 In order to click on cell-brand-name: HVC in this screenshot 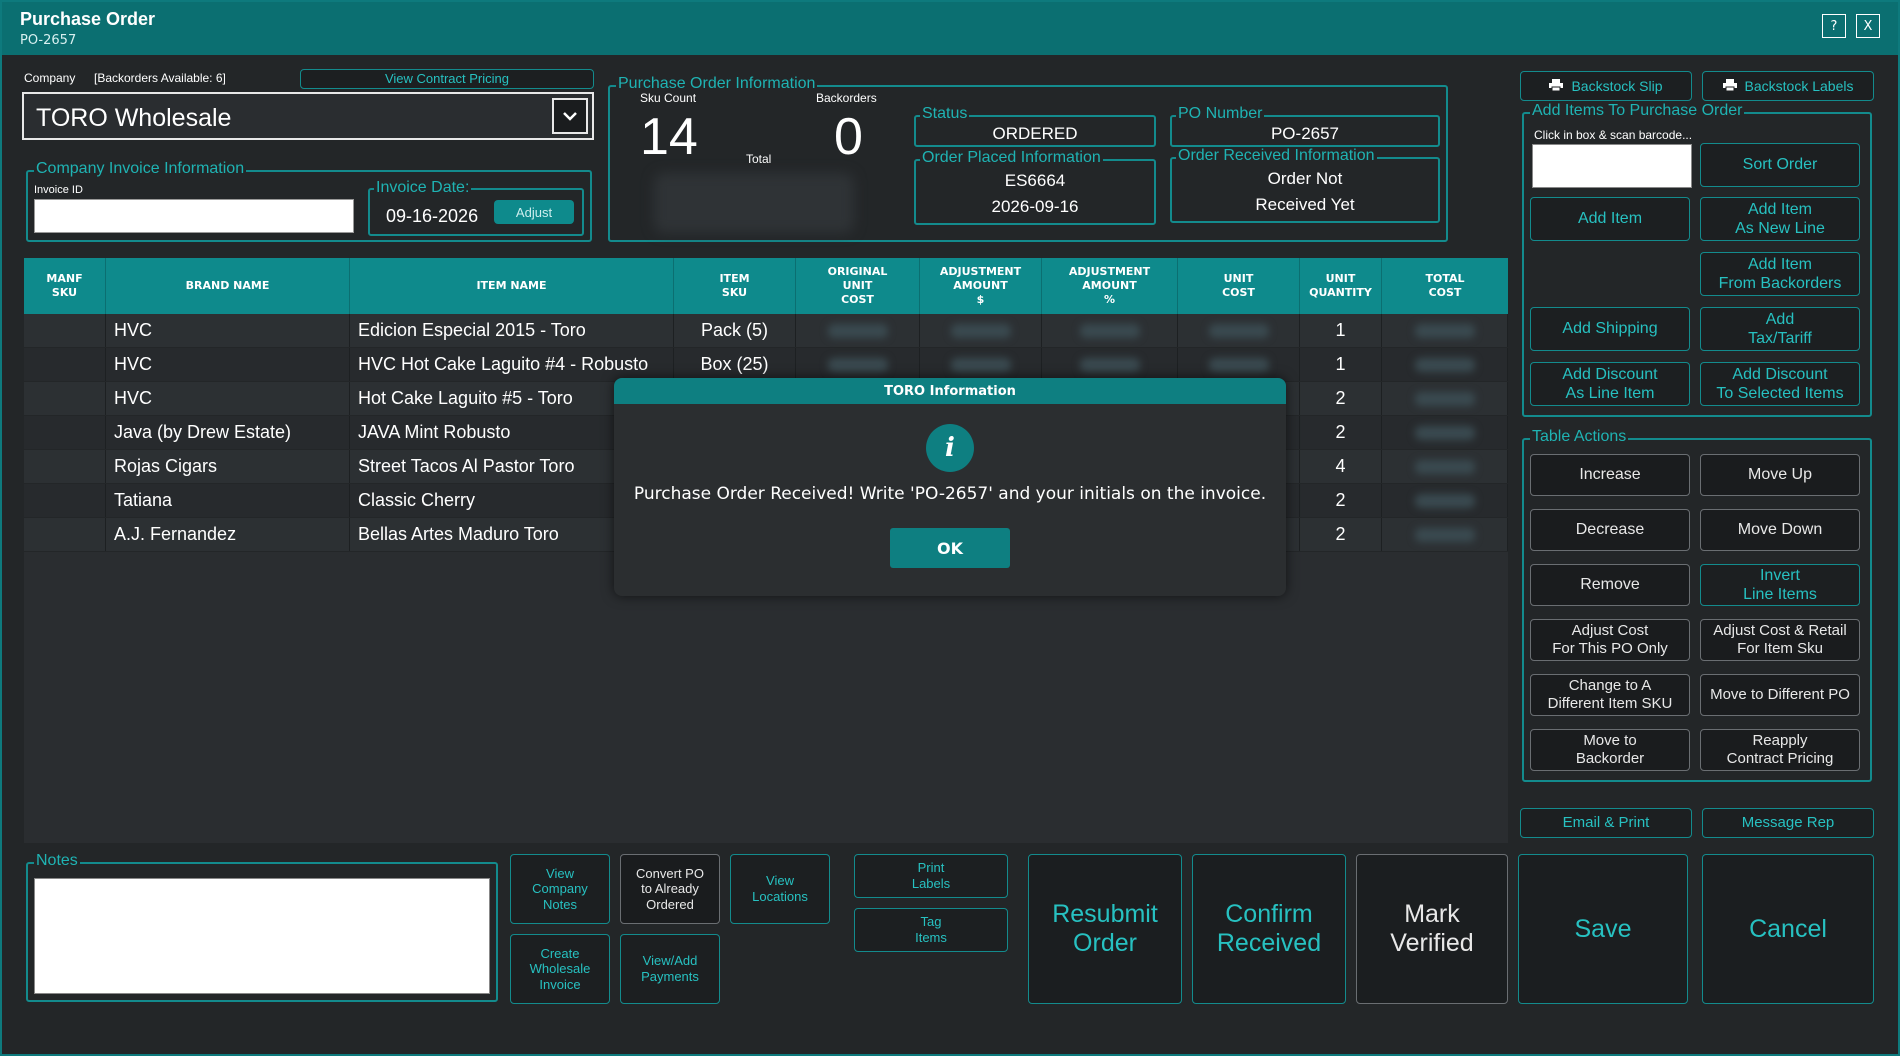, I will do `click(228, 330)`.